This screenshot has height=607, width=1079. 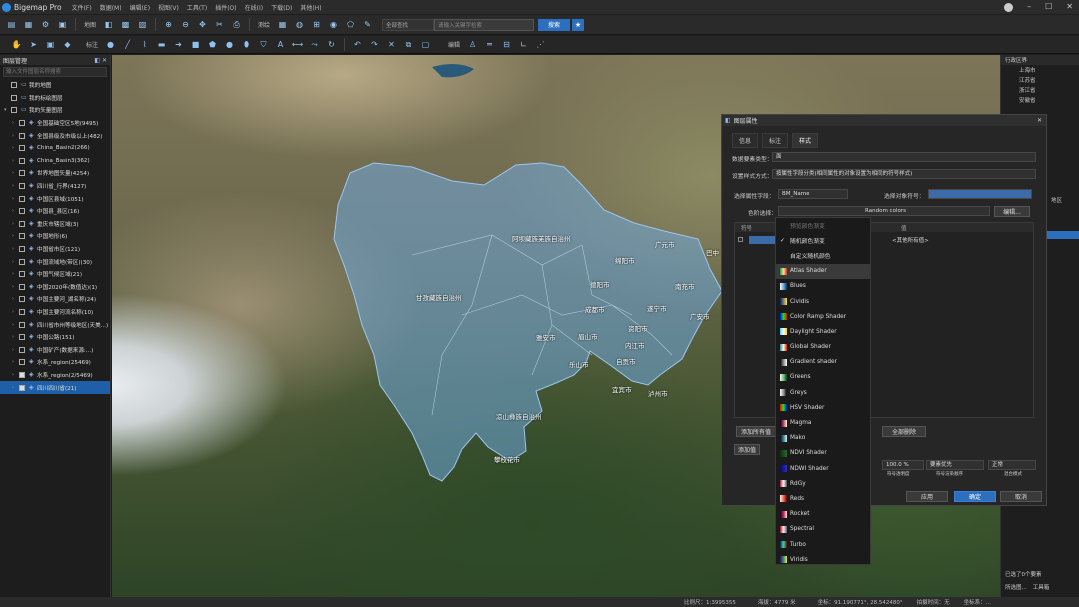 What do you see at coordinates (1040, 100) in the screenshot?
I see `admin-item: 安徽省` at bounding box center [1040, 100].